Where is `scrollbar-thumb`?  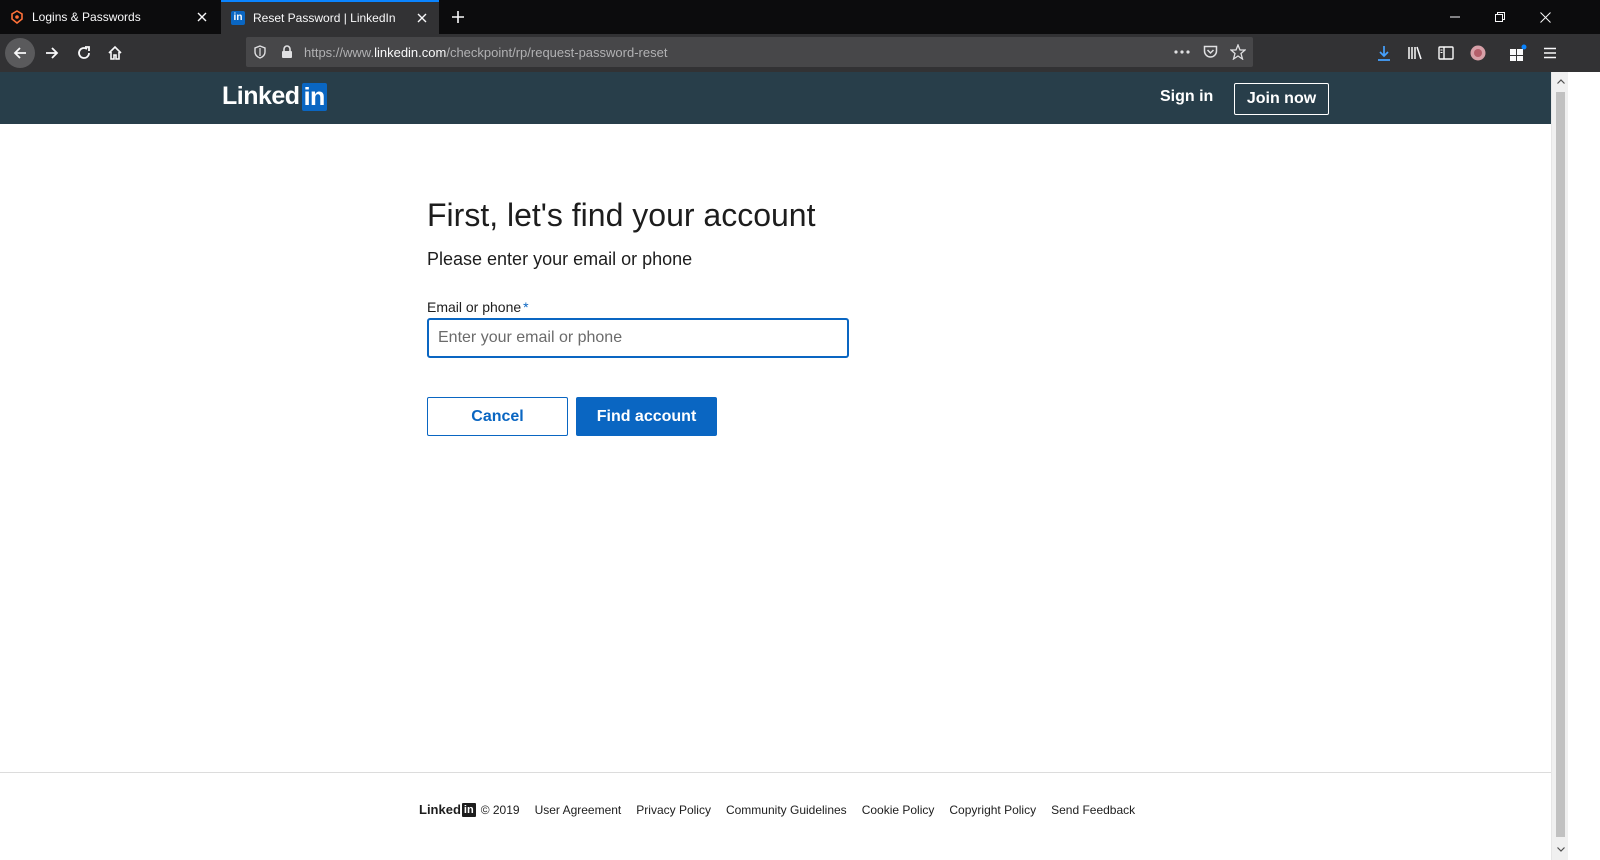 scrollbar-thumb is located at coordinates (1560, 464).